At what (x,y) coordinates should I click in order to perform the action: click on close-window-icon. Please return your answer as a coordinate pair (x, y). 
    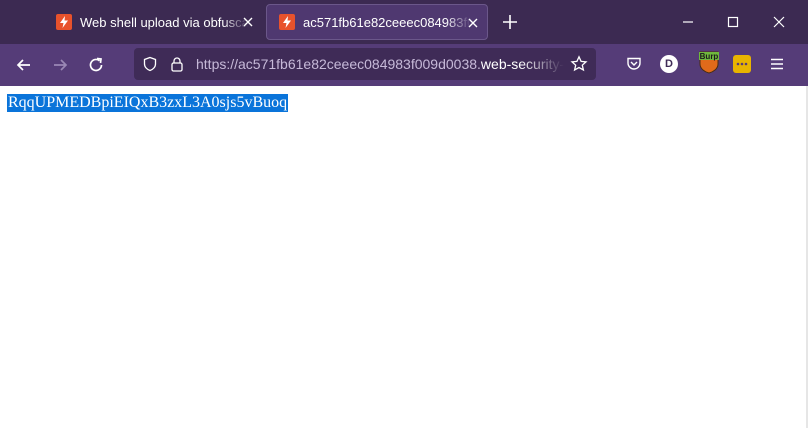
    Looking at the image, I should click on (779, 22).